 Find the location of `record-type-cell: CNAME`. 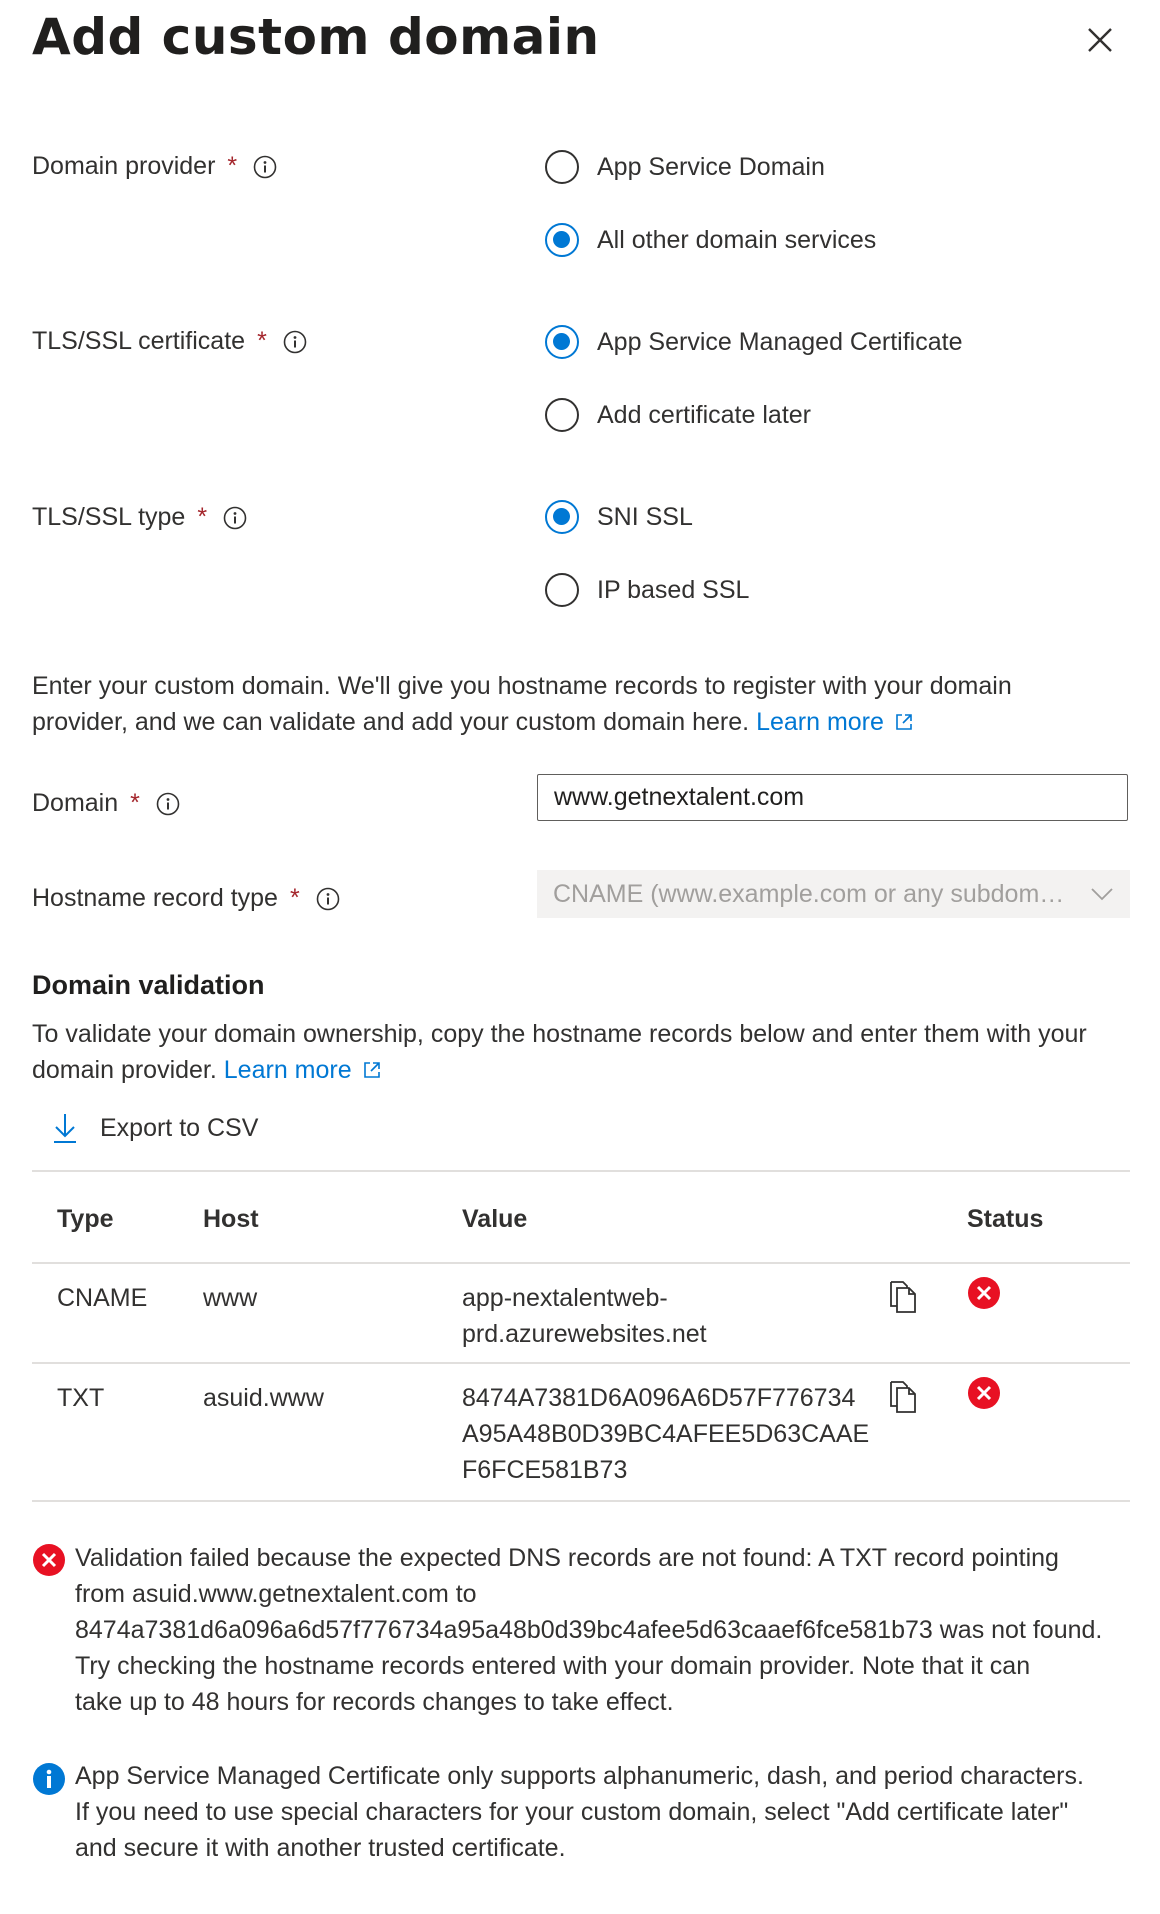

record-type-cell: CNAME is located at coordinates (102, 1298).